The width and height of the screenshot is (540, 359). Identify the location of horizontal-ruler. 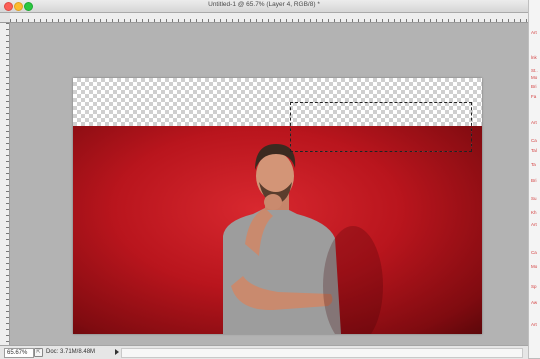
(269, 18).